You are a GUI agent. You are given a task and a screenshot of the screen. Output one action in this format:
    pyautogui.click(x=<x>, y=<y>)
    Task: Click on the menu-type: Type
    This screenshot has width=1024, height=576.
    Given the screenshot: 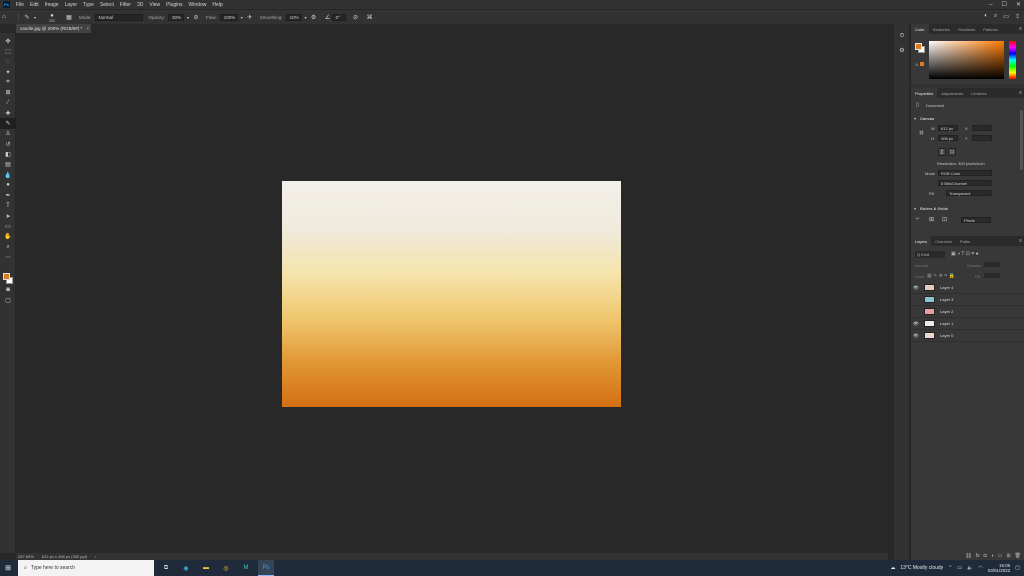 What is the action you would take?
    pyautogui.click(x=88, y=5)
    